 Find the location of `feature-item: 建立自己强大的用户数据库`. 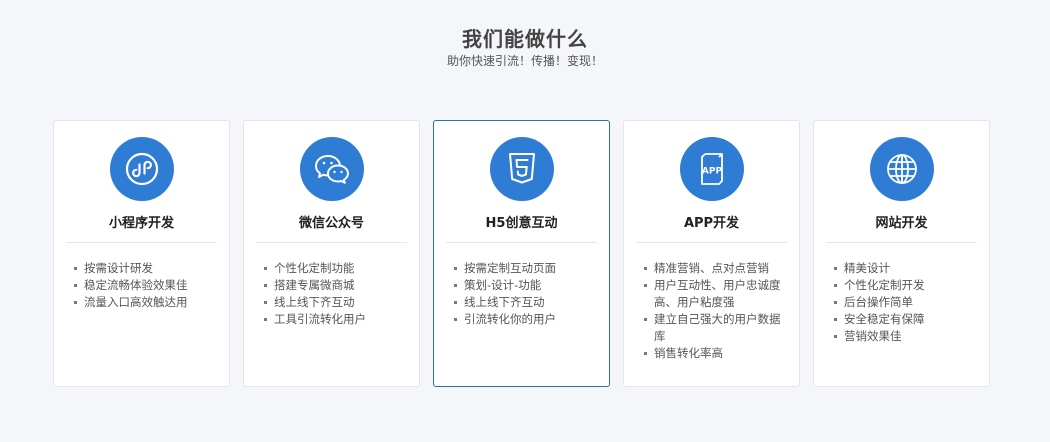

feature-item: 建立自己强大的用户数据库 is located at coordinates (715, 328).